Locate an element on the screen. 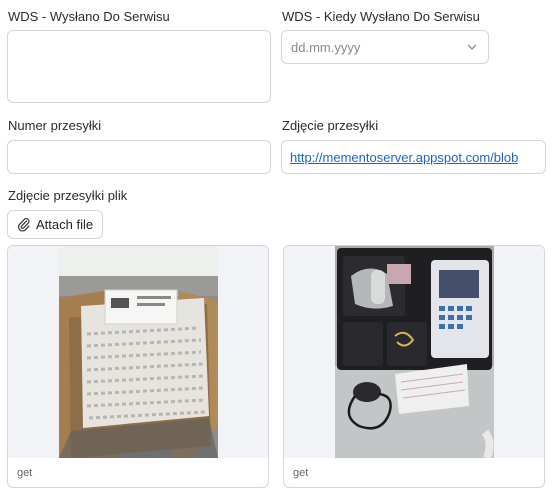 The image size is (559, 496). shipment-photo-file-label: Zdjęcie przesyłki plik is located at coordinates (68, 195).